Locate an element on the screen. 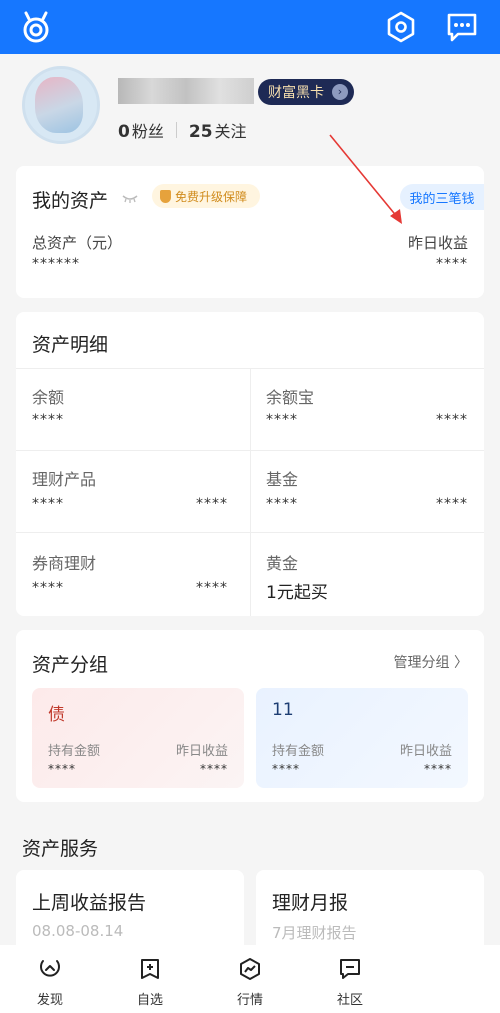 This screenshot has width=500, height=1013. chevron-right-icon: › is located at coordinates (340, 92).